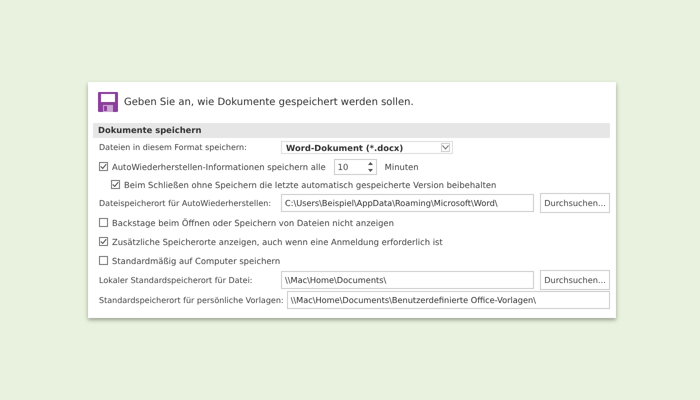 This screenshot has height=400, width=700. Describe the element at coordinates (192, 300) in the screenshot. I see `field-label: Standardspeicherort für persönliche Vorlagen:` at that location.